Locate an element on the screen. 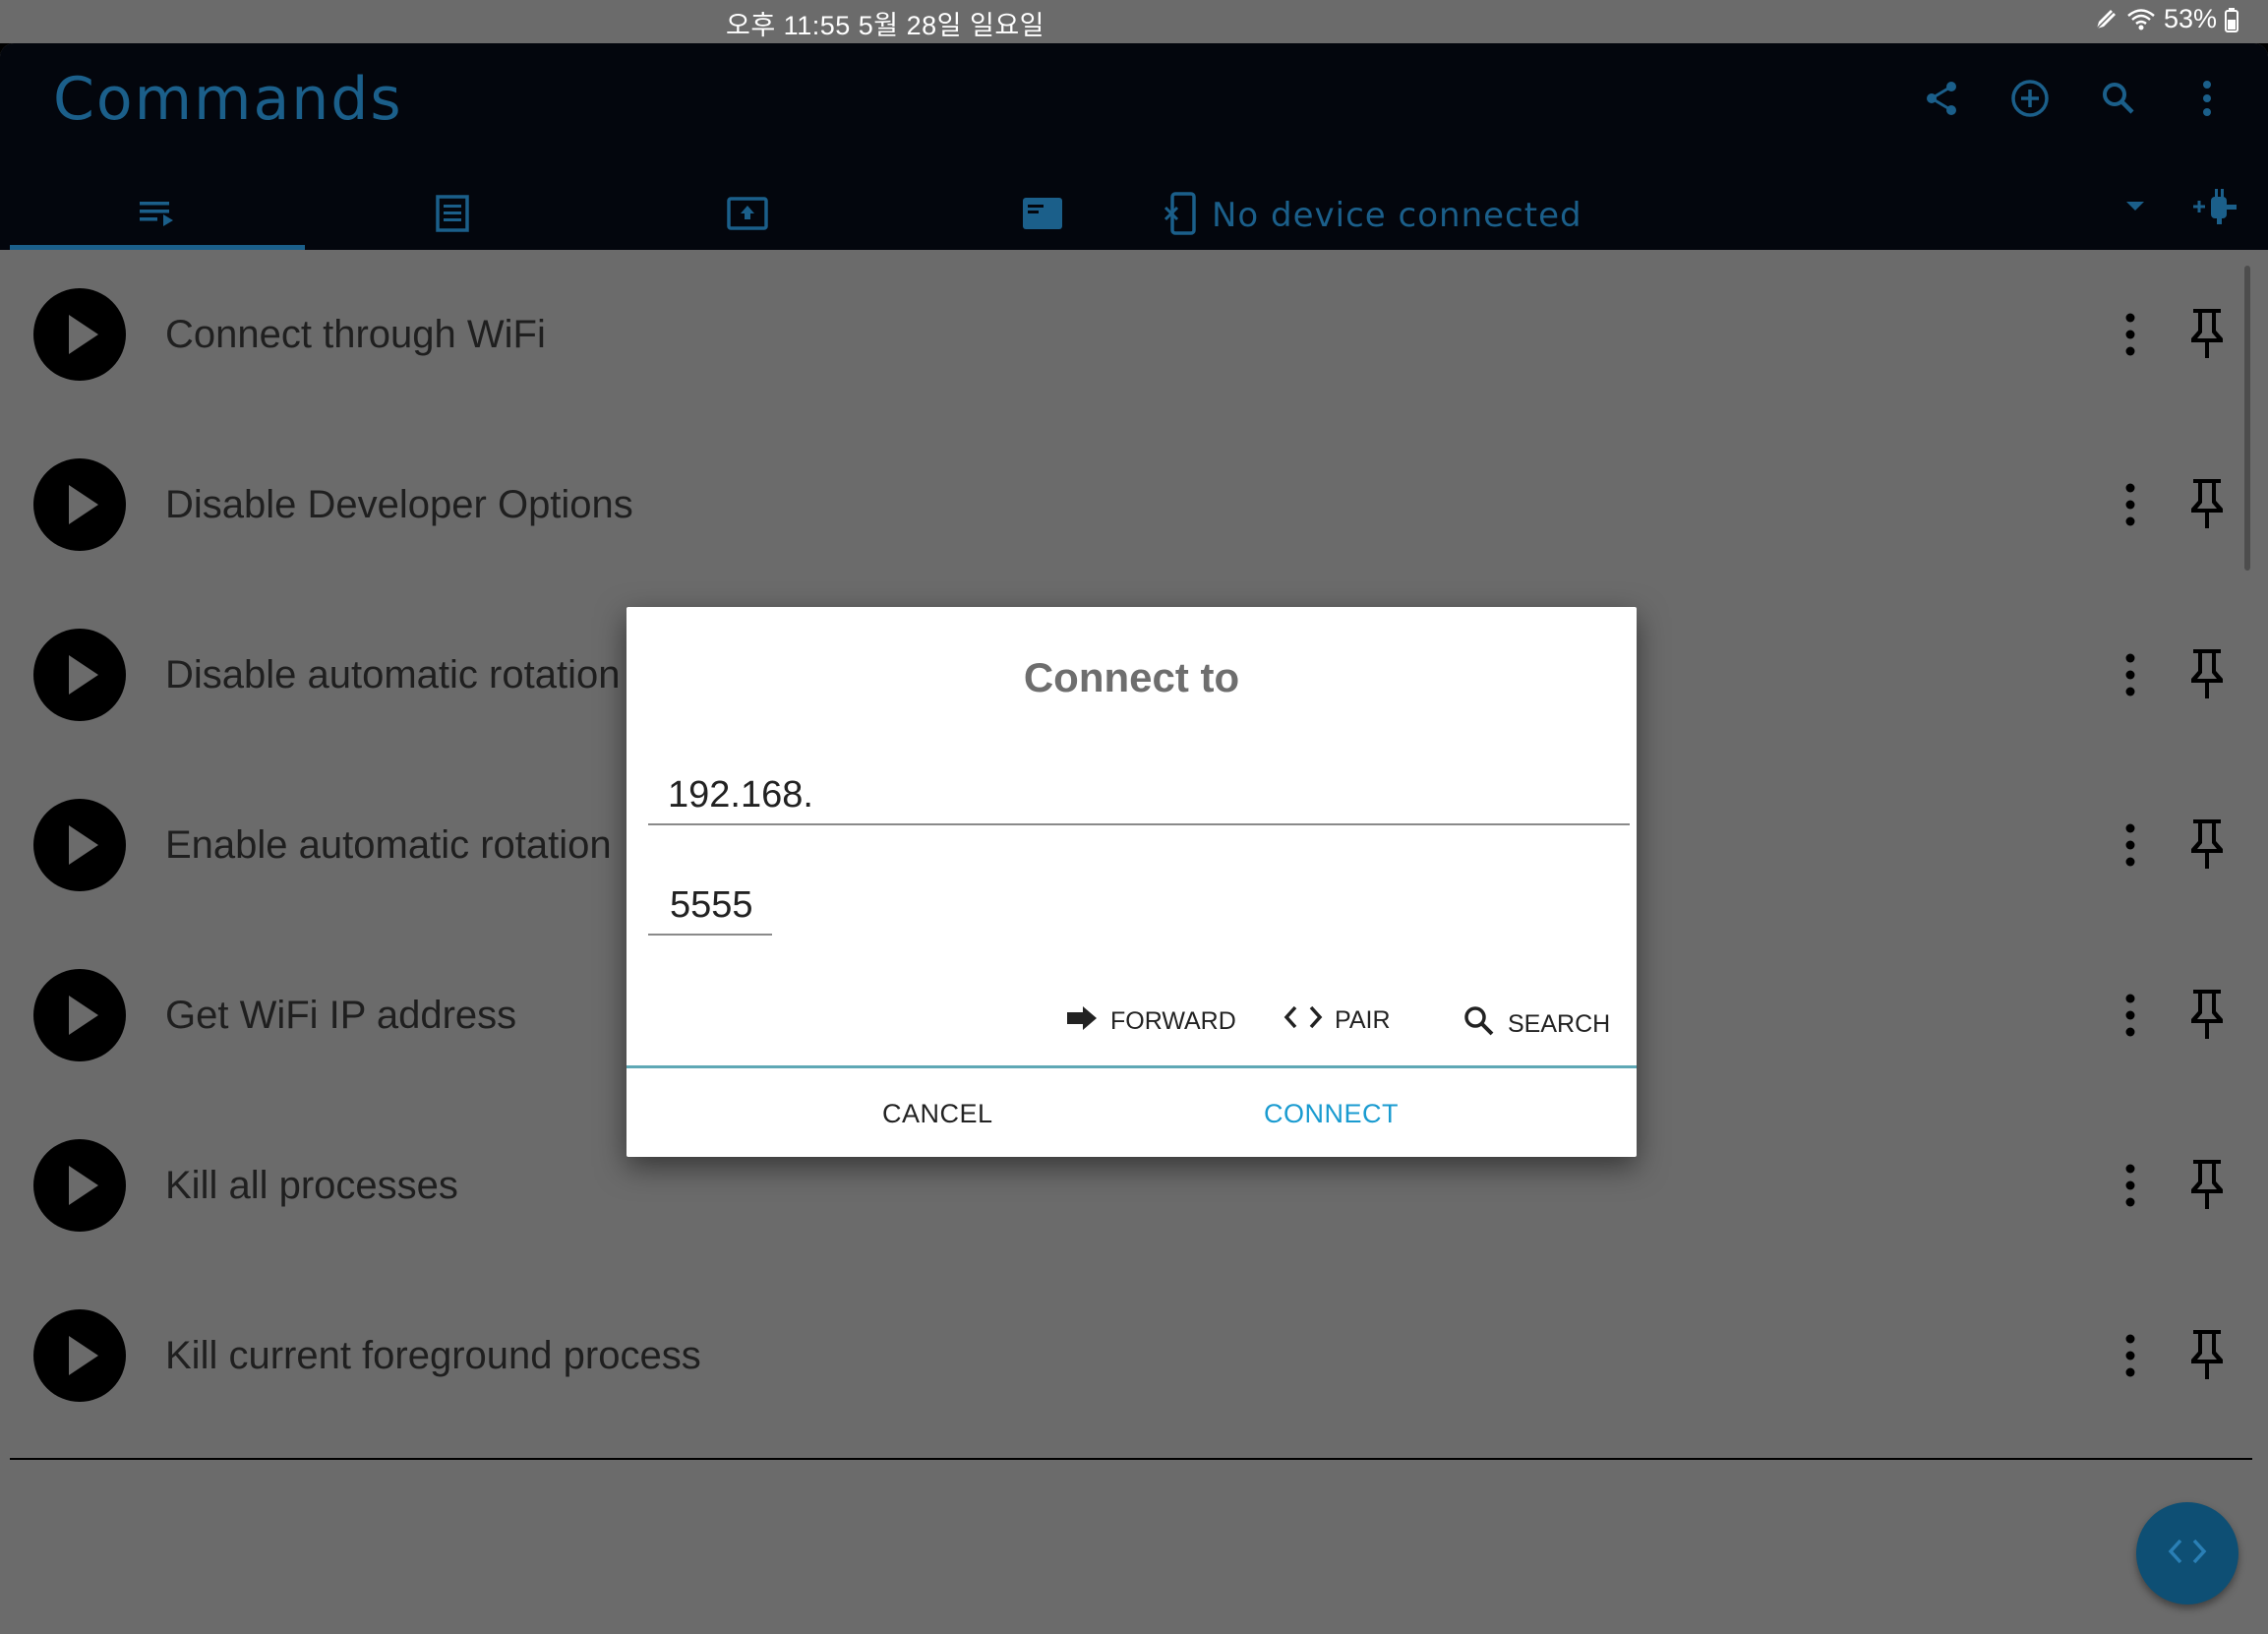 This screenshot has width=2268, height=1634. page-title: Commands is located at coordinates (228, 99).